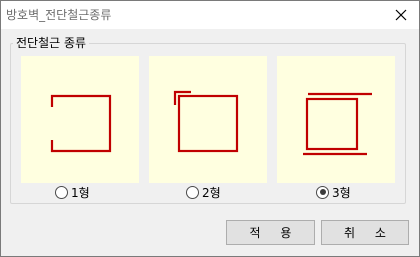 This screenshot has height=257, width=420. Describe the element at coordinates (365, 232) in the screenshot. I see `cancel-button: 취 소` at that location.